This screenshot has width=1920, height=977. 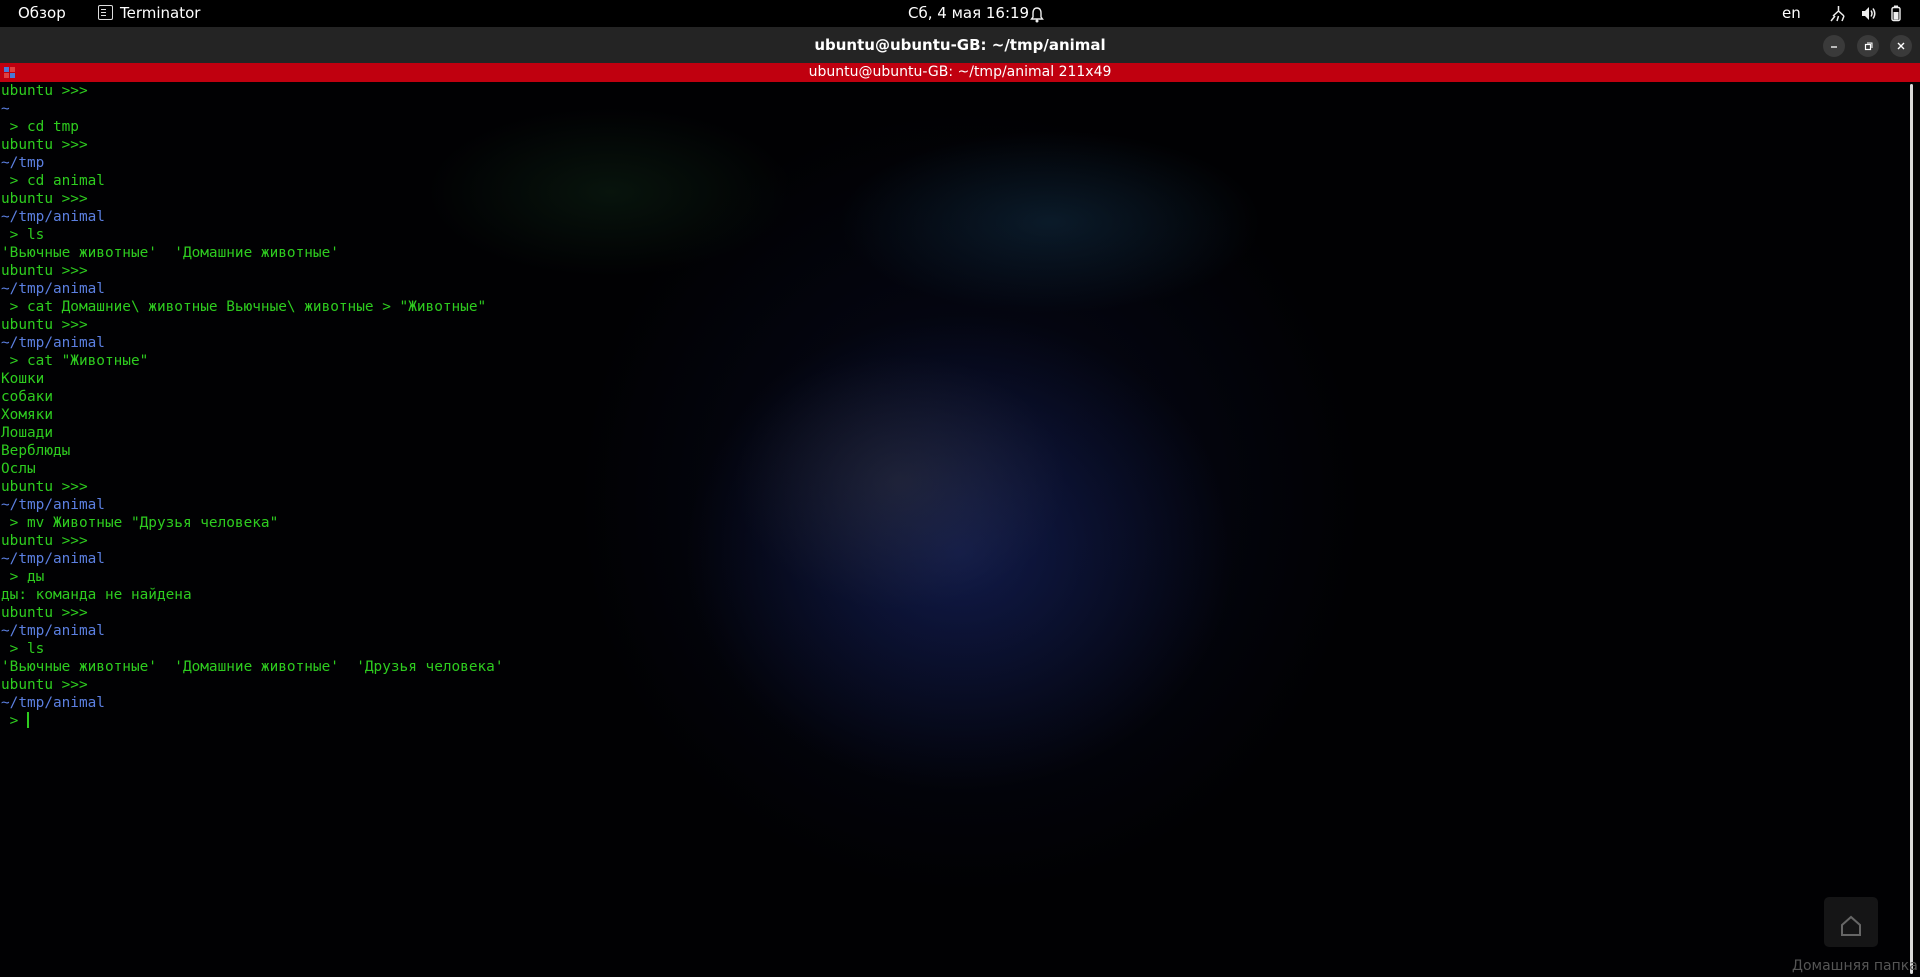 What do you see at coordinates (1911, 529) in the screenshot?
I see `terminal-scrollbar` at bounding box center [1911, 529].